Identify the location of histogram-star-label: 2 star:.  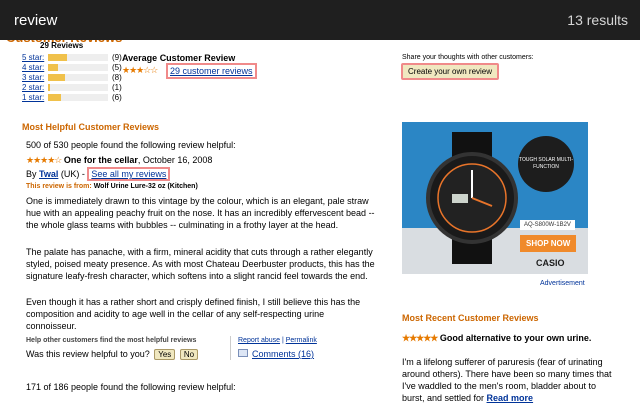
(34, 87).